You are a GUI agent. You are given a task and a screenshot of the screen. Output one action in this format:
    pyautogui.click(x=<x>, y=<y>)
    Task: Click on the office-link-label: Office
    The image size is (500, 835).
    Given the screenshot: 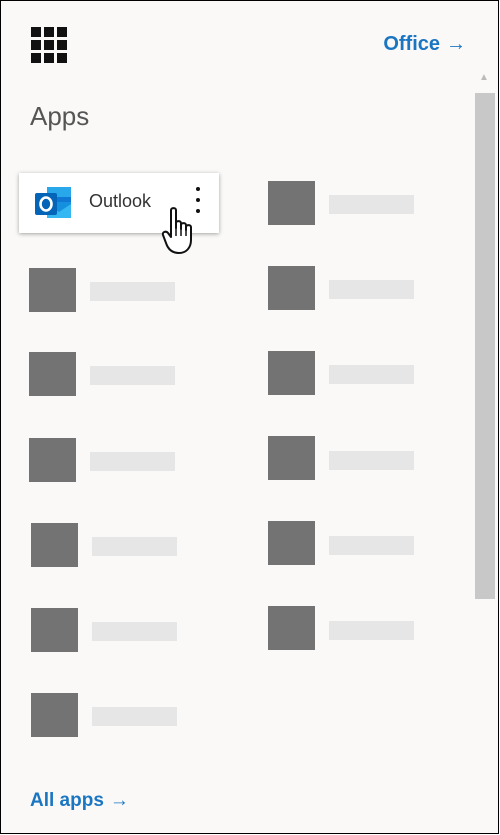 What is the action you would take?
    pyautogui.click(x=411, y=44)
    